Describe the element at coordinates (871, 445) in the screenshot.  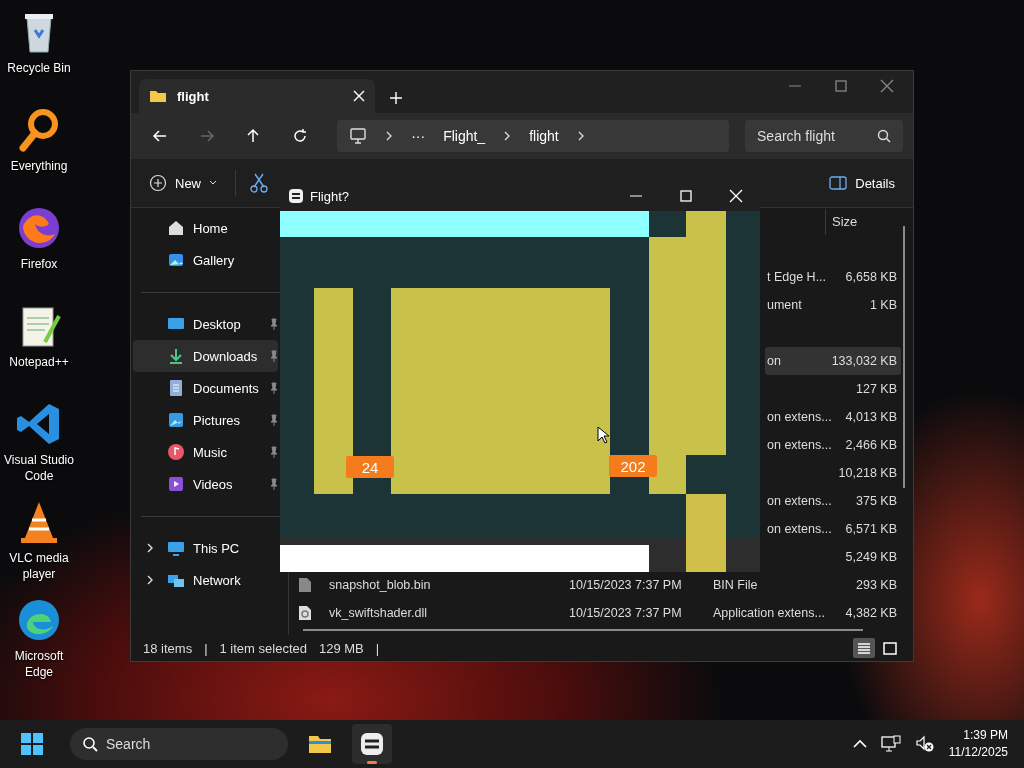
I see `file-size: 2,466 KB` at that location.